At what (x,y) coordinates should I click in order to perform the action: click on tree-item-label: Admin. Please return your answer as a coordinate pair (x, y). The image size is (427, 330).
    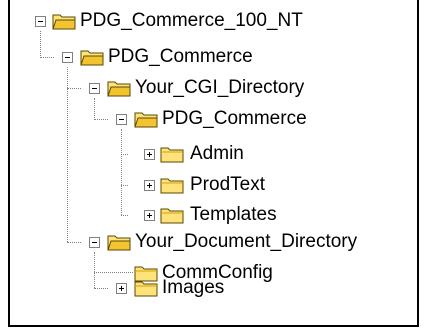
    Looking at the image, I should click on (217, 154).